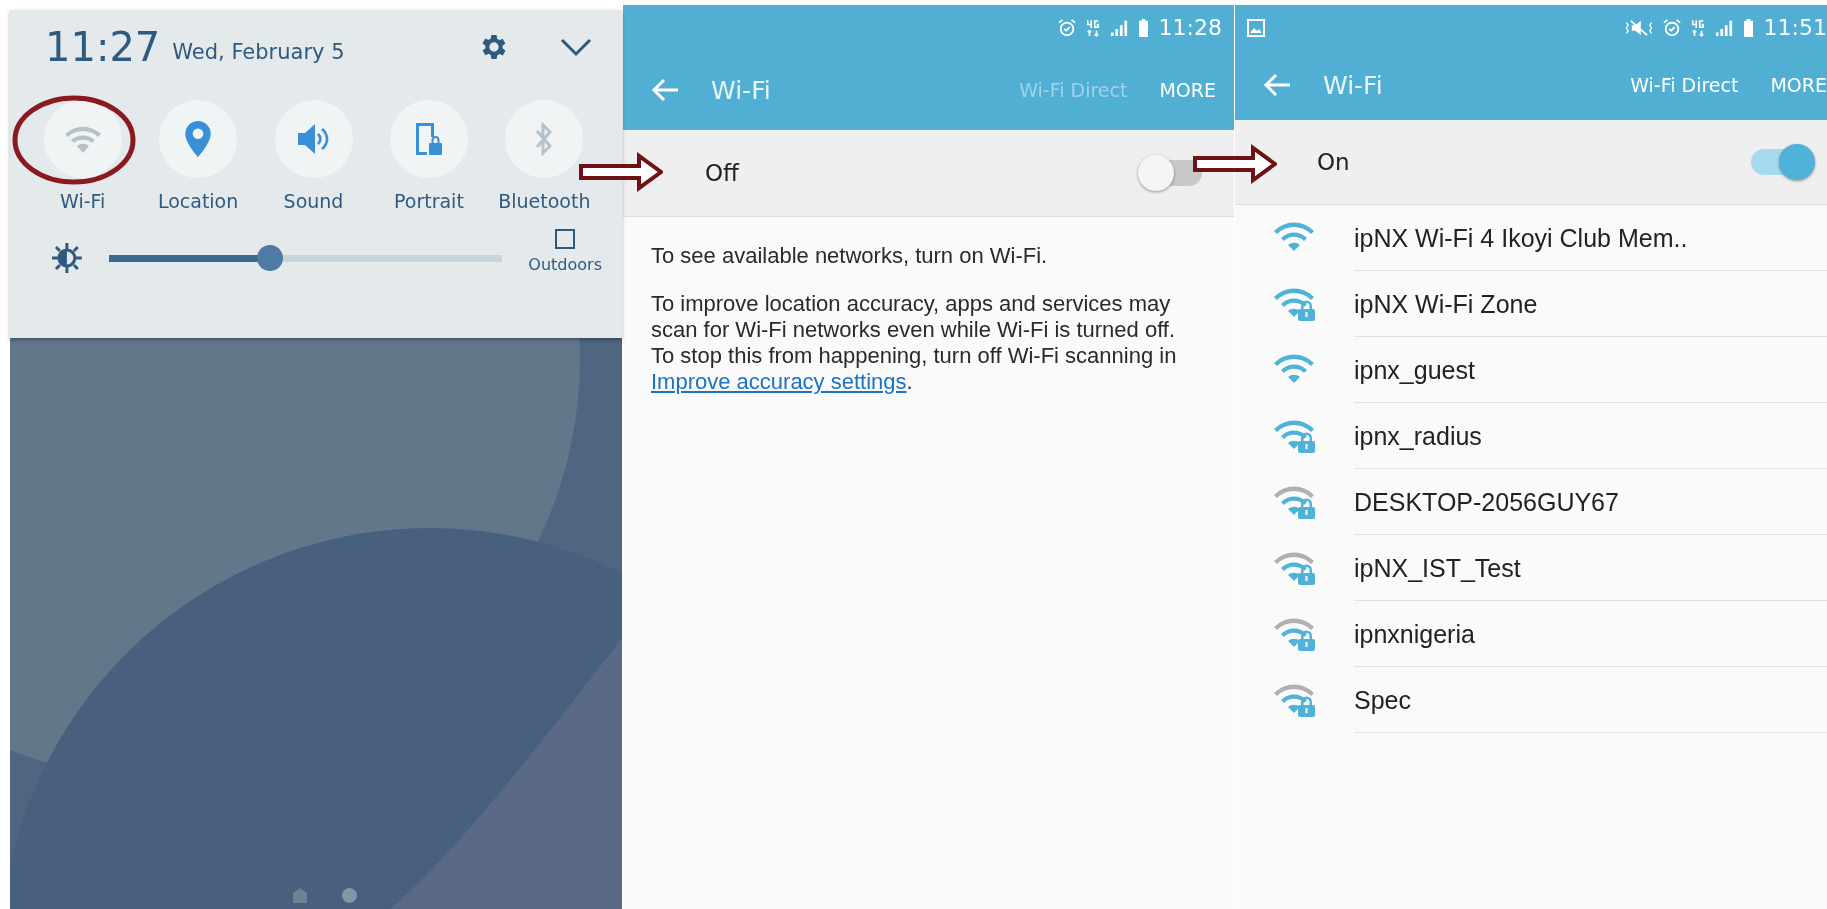  What do you see at coordinates (103, 47) in the screenshot?
I see `clock-time: 11:27` at bounding box center [103, 47].